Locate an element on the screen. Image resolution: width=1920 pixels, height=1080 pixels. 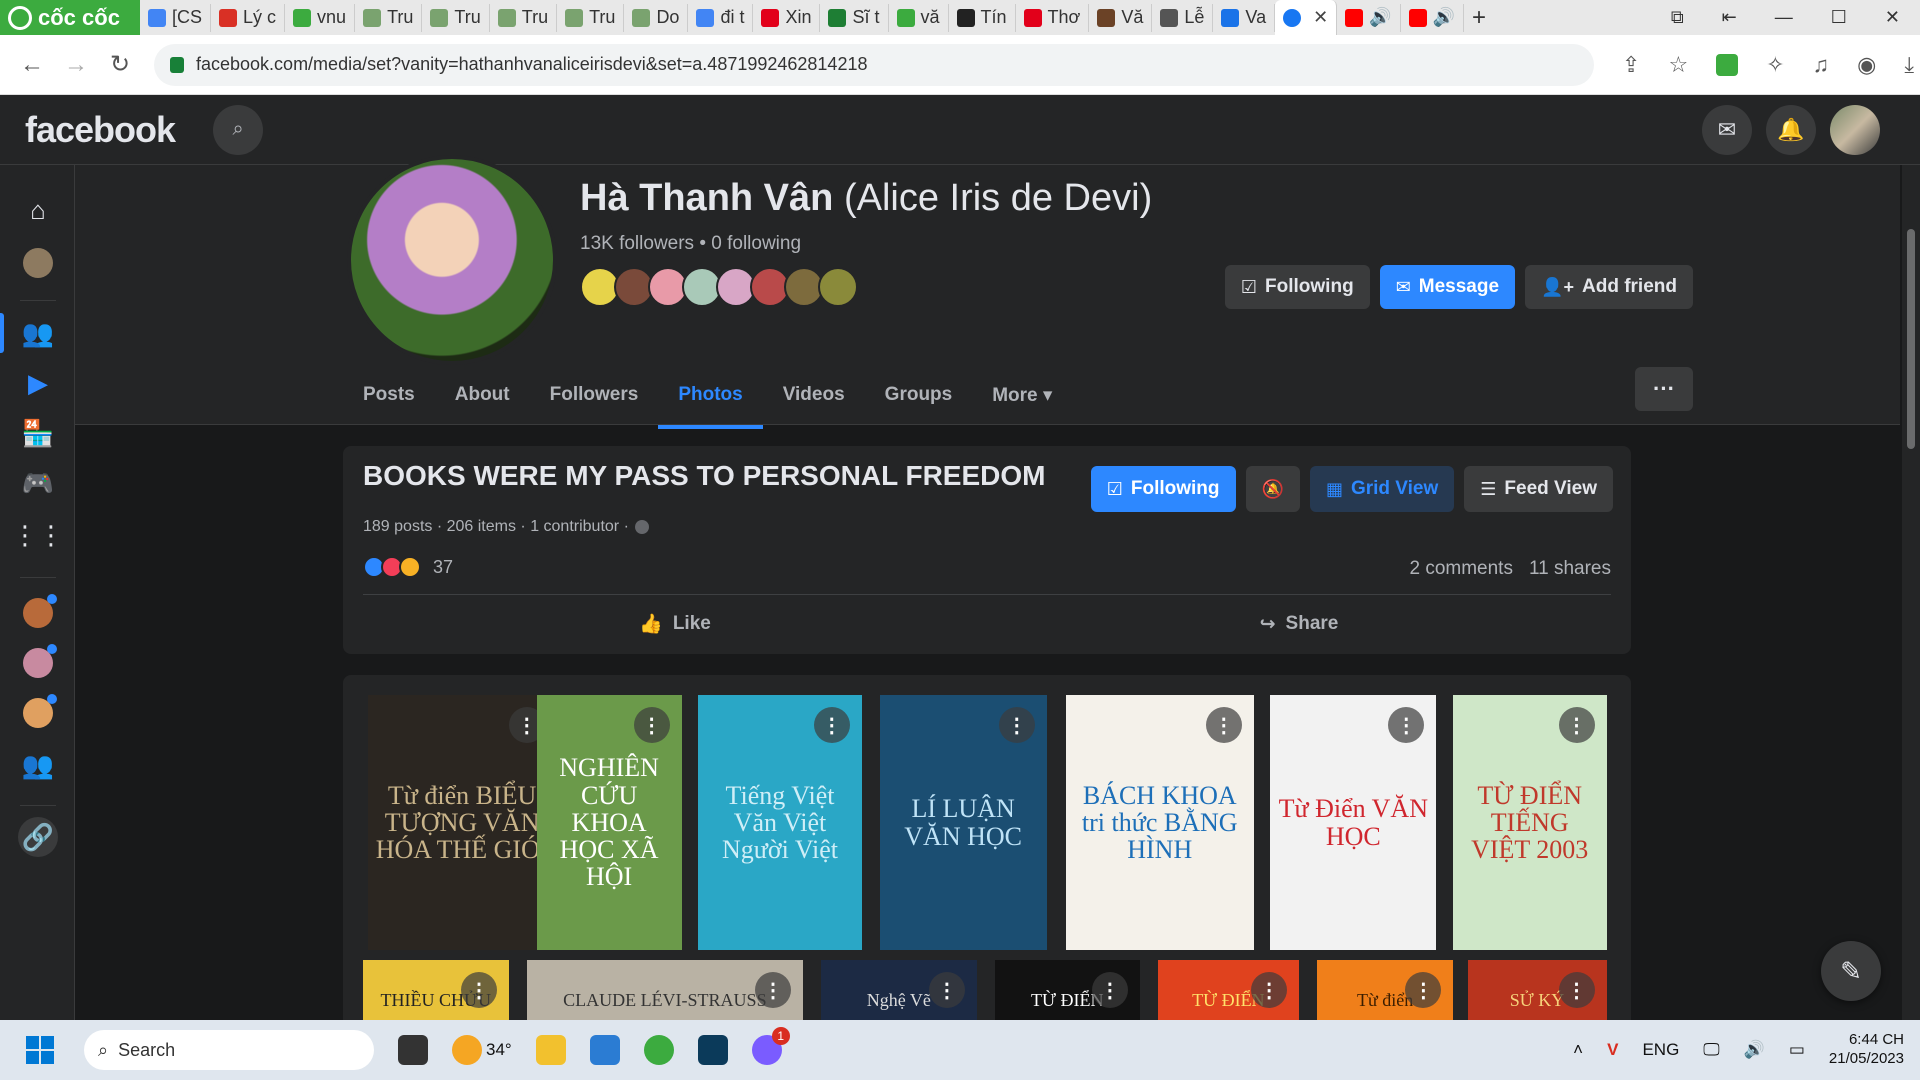
chevron-up-icon: ˄ is located at coordinates (1578, 1050).